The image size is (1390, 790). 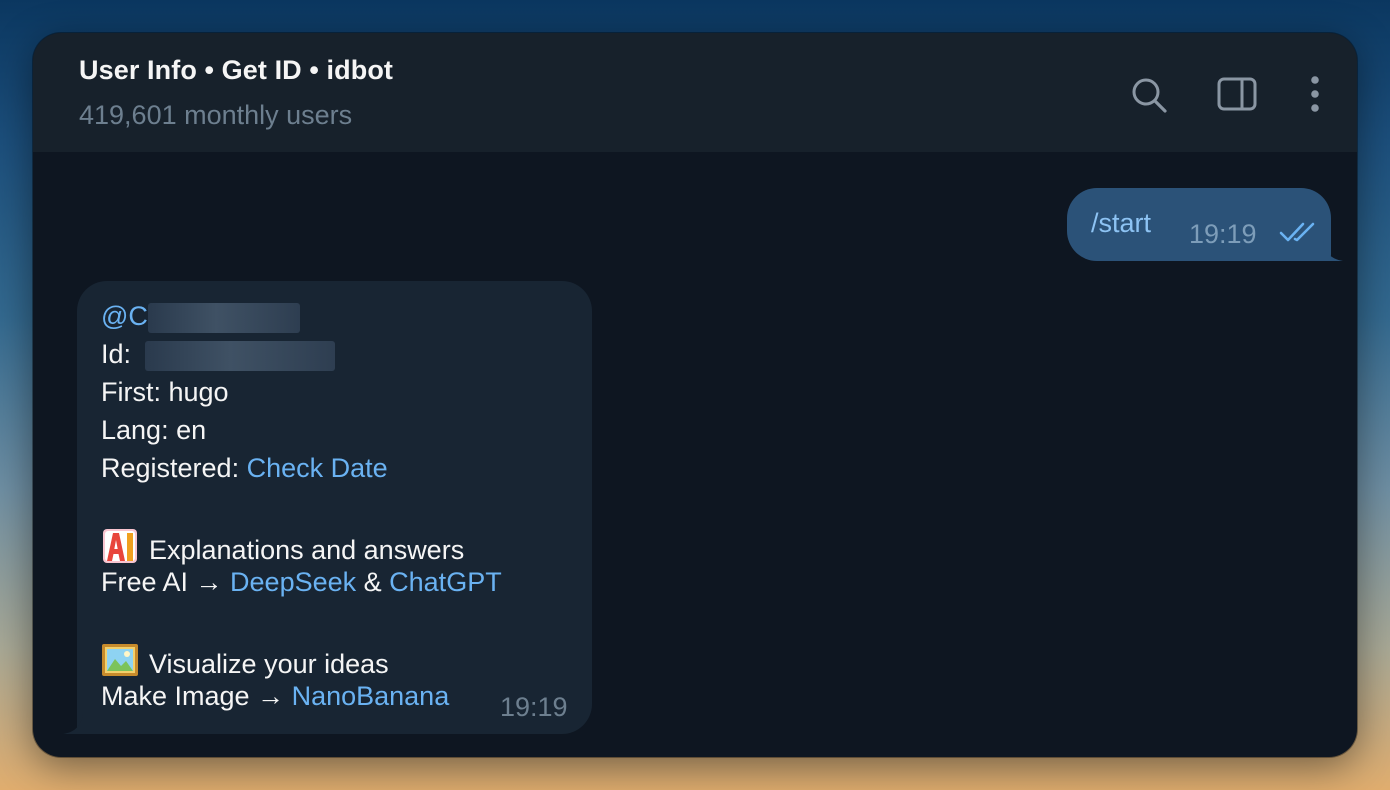 What do you see at coordinates (236, 70) in the screenshot?
I see `chat-title: User Info • Get ID • idbot` at bounding box center [236, 70].